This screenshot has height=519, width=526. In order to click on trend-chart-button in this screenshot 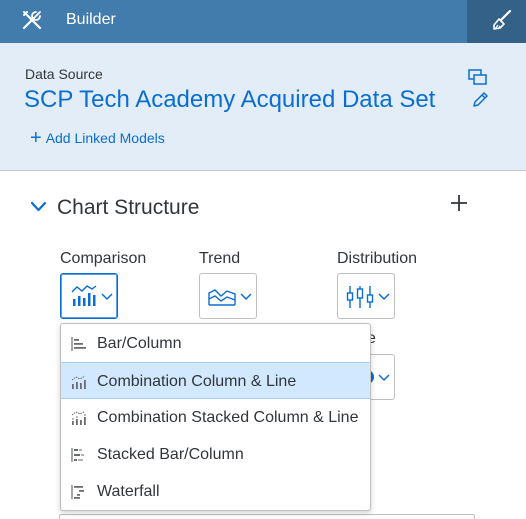, I will do `click(228, 296)`.